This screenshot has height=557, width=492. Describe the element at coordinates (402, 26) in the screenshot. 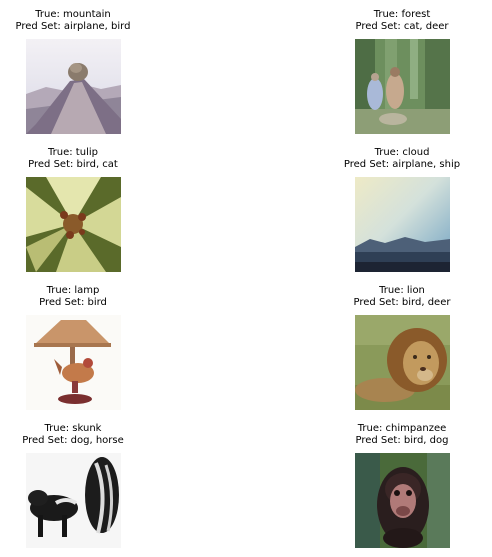

I see `pred-set-label: Pred Set: cat, deer` at that location.